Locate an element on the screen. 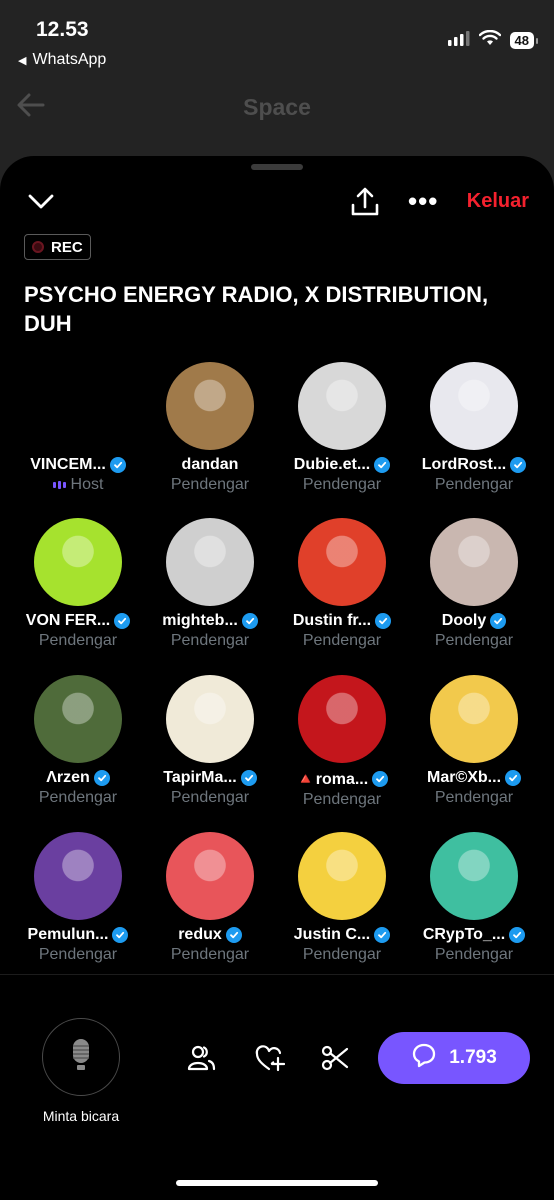 The width and height of the screenshot is (554, 1200). participant-name-row: redux is located at coordinates (210, 935).